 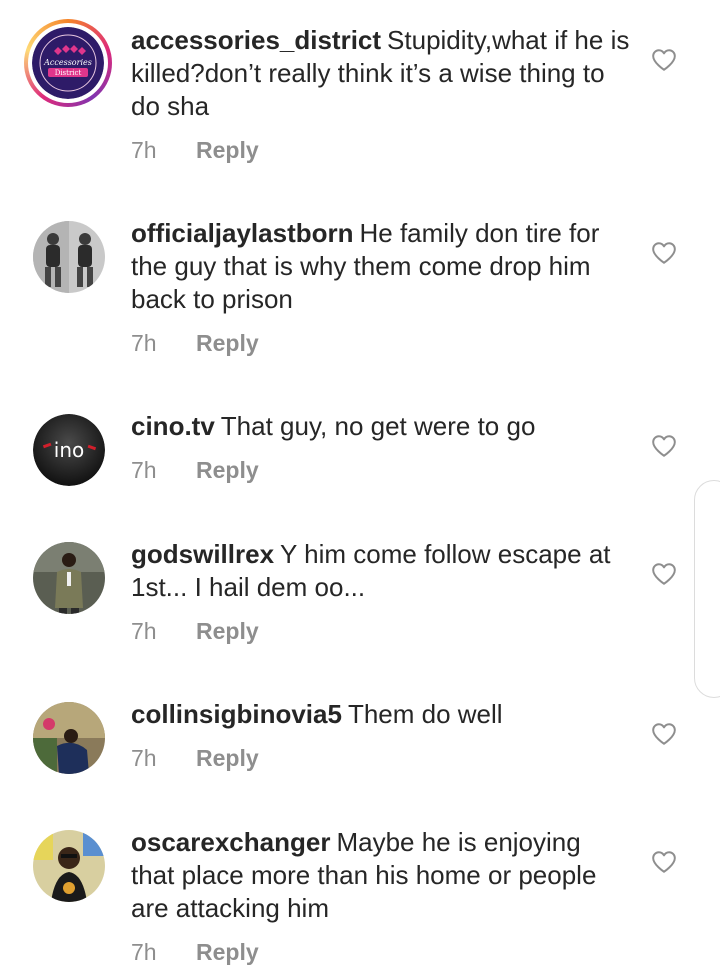 I want to click on cino-tv-logo: ino, so click(x=69, y=450).